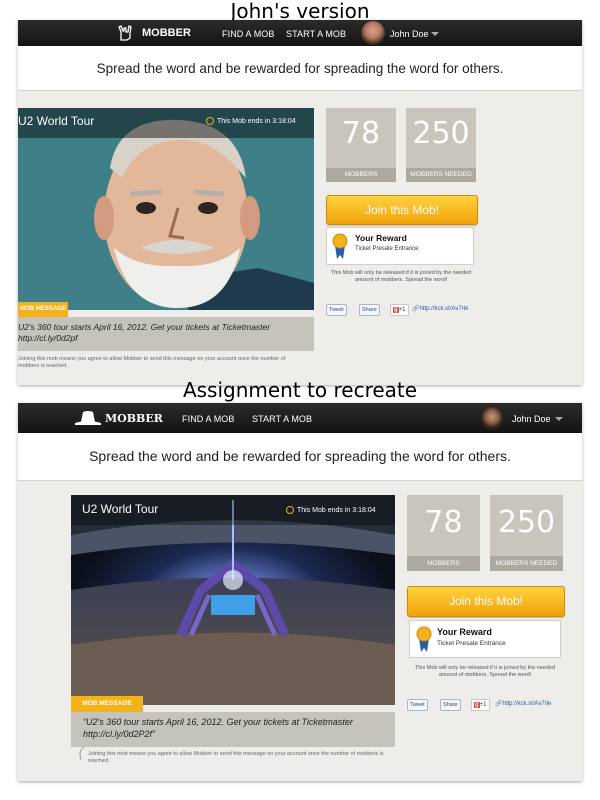 This screenshot has width=600, height=800. What do you see at coordinates (125, 33) in the screenshot?
I see `hand-horns-icon` at bounding box center [125, 33].